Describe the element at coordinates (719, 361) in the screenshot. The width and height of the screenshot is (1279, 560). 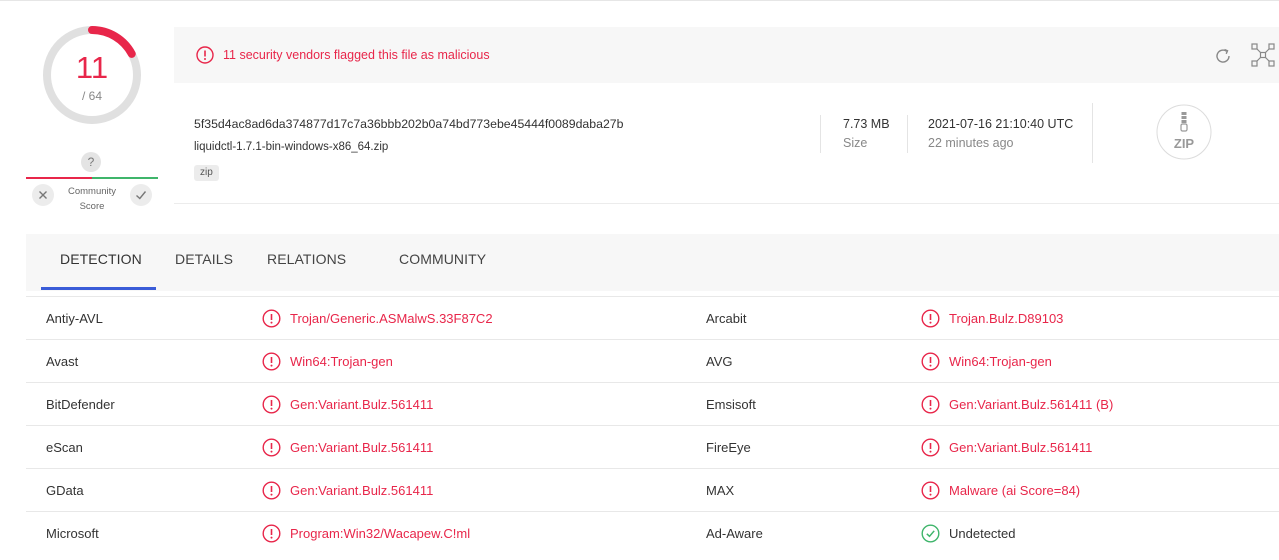
I see `vendor-name: AVG` at that location.